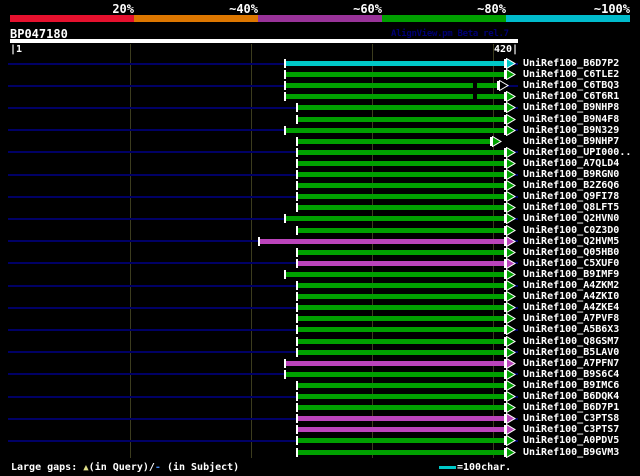  Describe the element at coordinates (571, 185) in the screenshot. I see `hit-label: UniRef100_B2Z6Q6` at that location.